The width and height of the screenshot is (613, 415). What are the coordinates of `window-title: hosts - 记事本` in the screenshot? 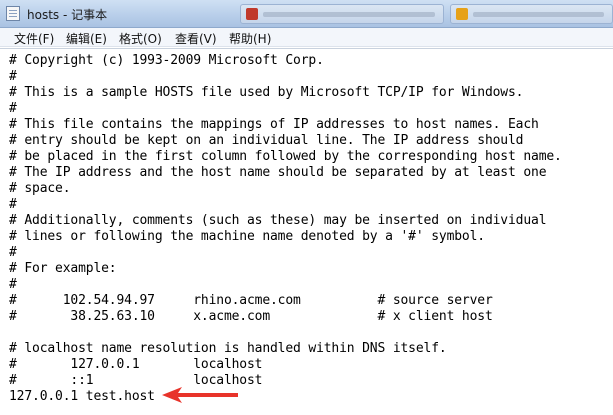 It's located at (67, 15).